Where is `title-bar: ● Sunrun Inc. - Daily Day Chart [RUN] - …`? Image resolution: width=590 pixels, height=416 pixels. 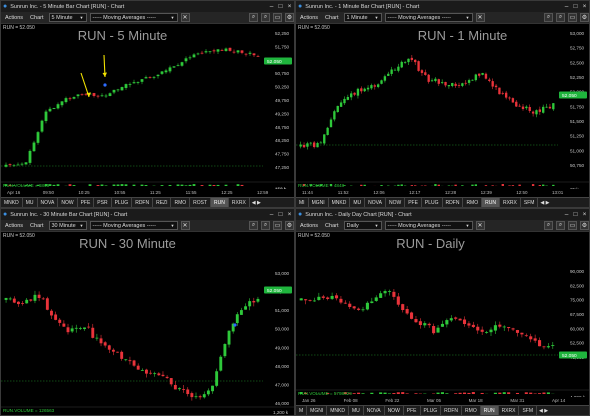 title-bar: ● Sunrun Inc. - Daily Day Chart [RUN] - … is located at coordinates (442, 214).